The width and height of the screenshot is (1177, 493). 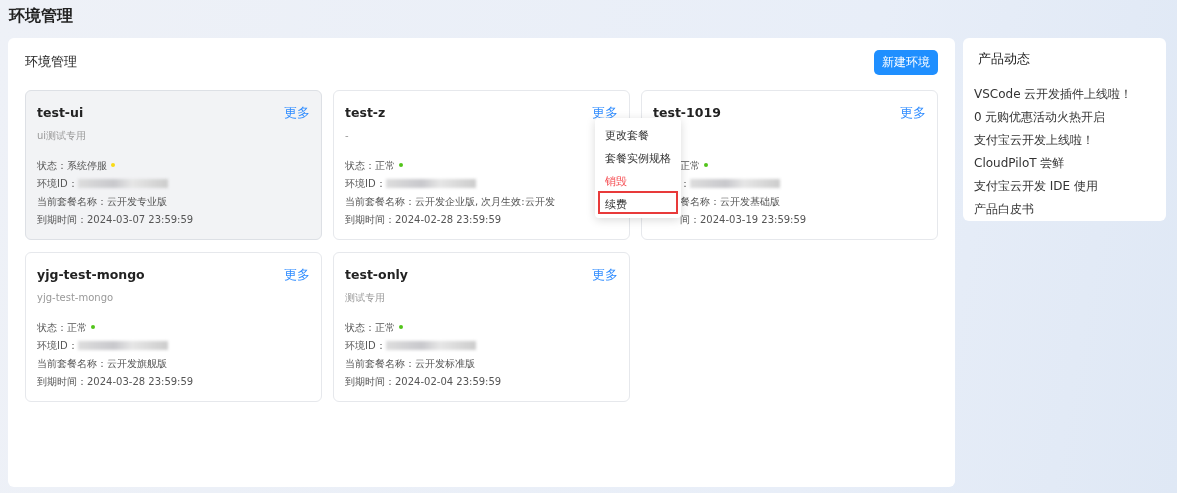 I want to click on environment-name: test-z, so click(x=365, y=113).